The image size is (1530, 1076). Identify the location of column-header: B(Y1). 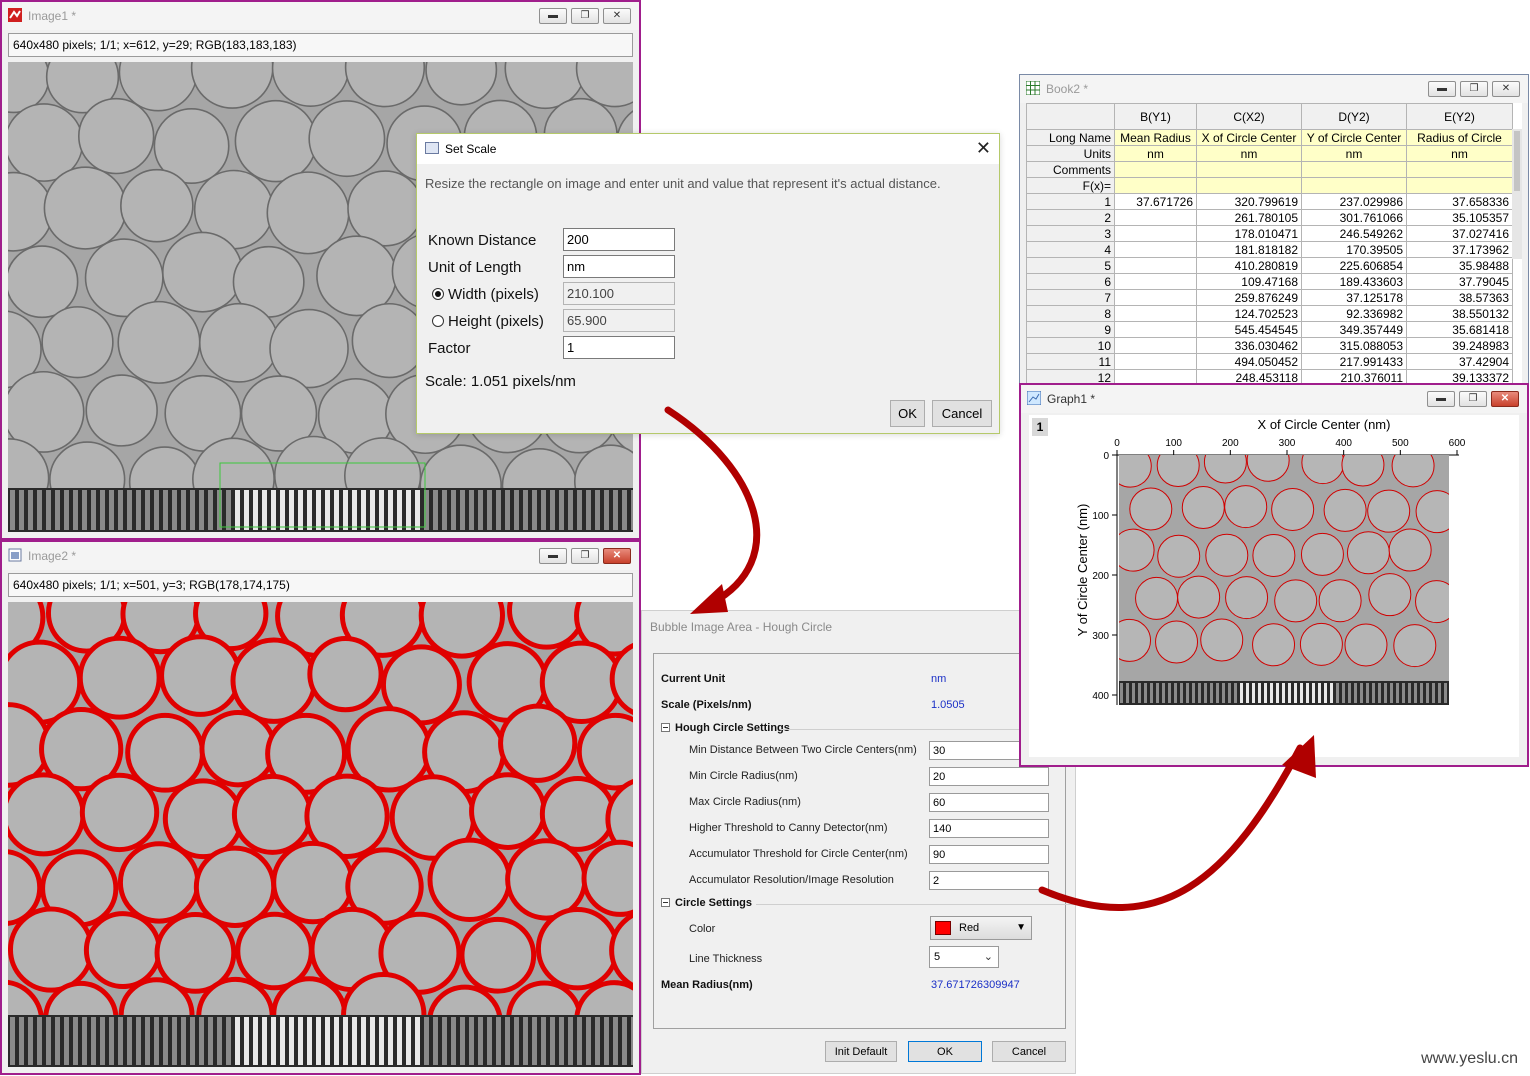
(1155, 116).